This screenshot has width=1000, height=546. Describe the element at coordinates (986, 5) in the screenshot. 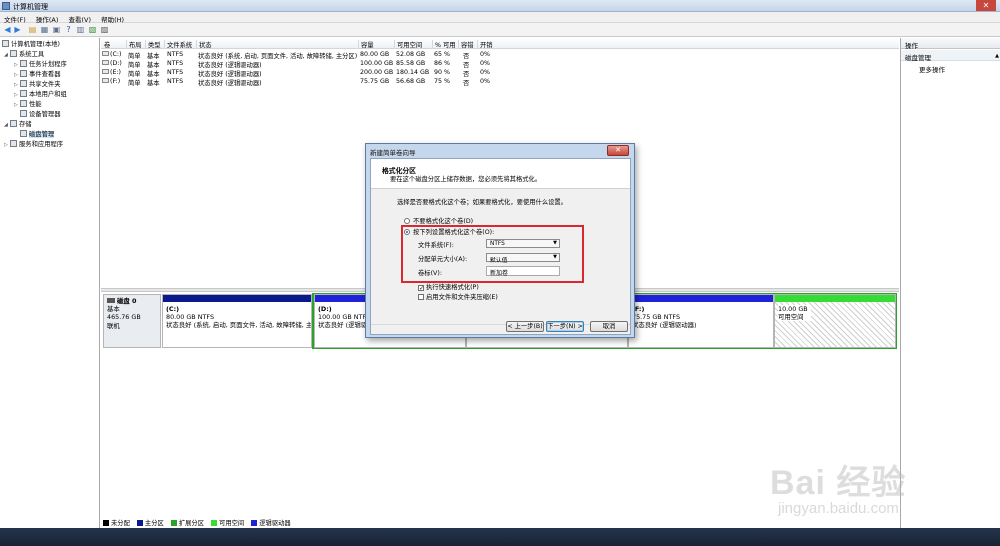

I see `window-close-button: ✕` at that location.